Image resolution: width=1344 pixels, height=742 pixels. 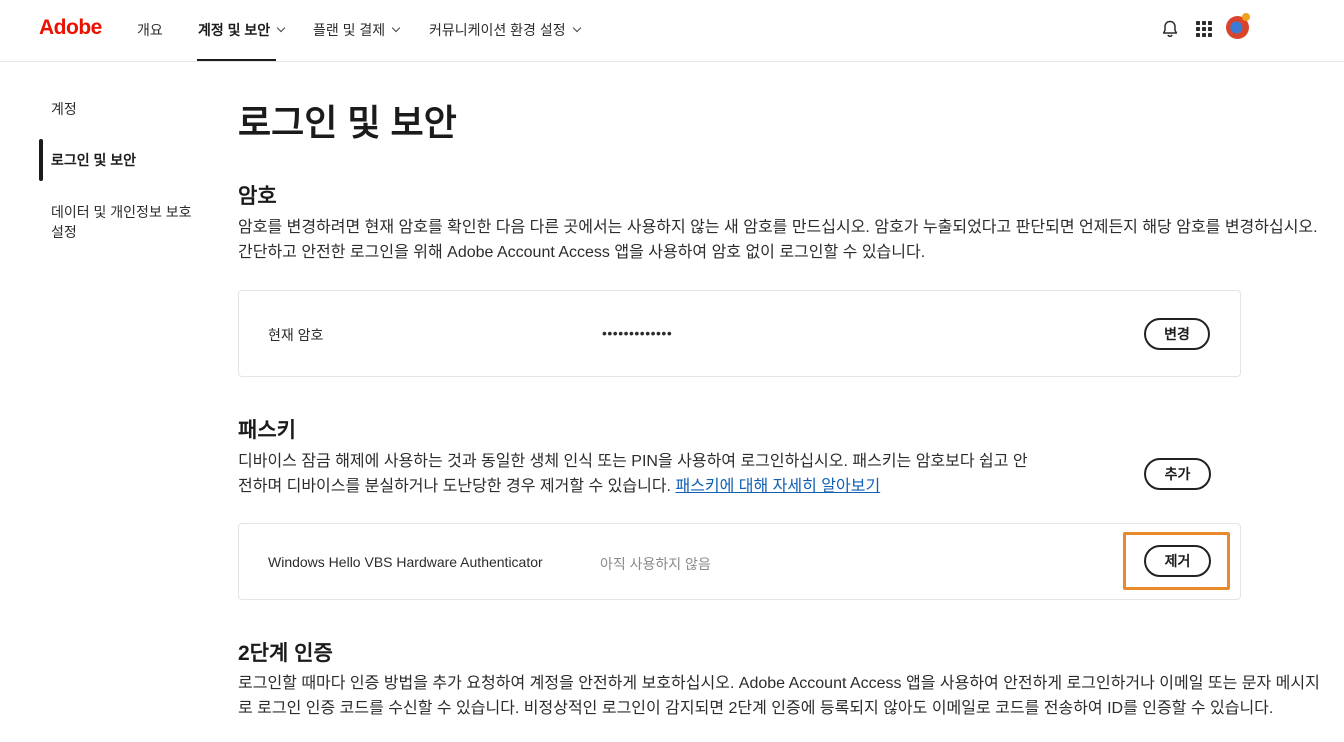 What do you see at coordinates (236, 60) in the screenshot?
I see `active-tab-indicator` at bounding box center [236, 60].